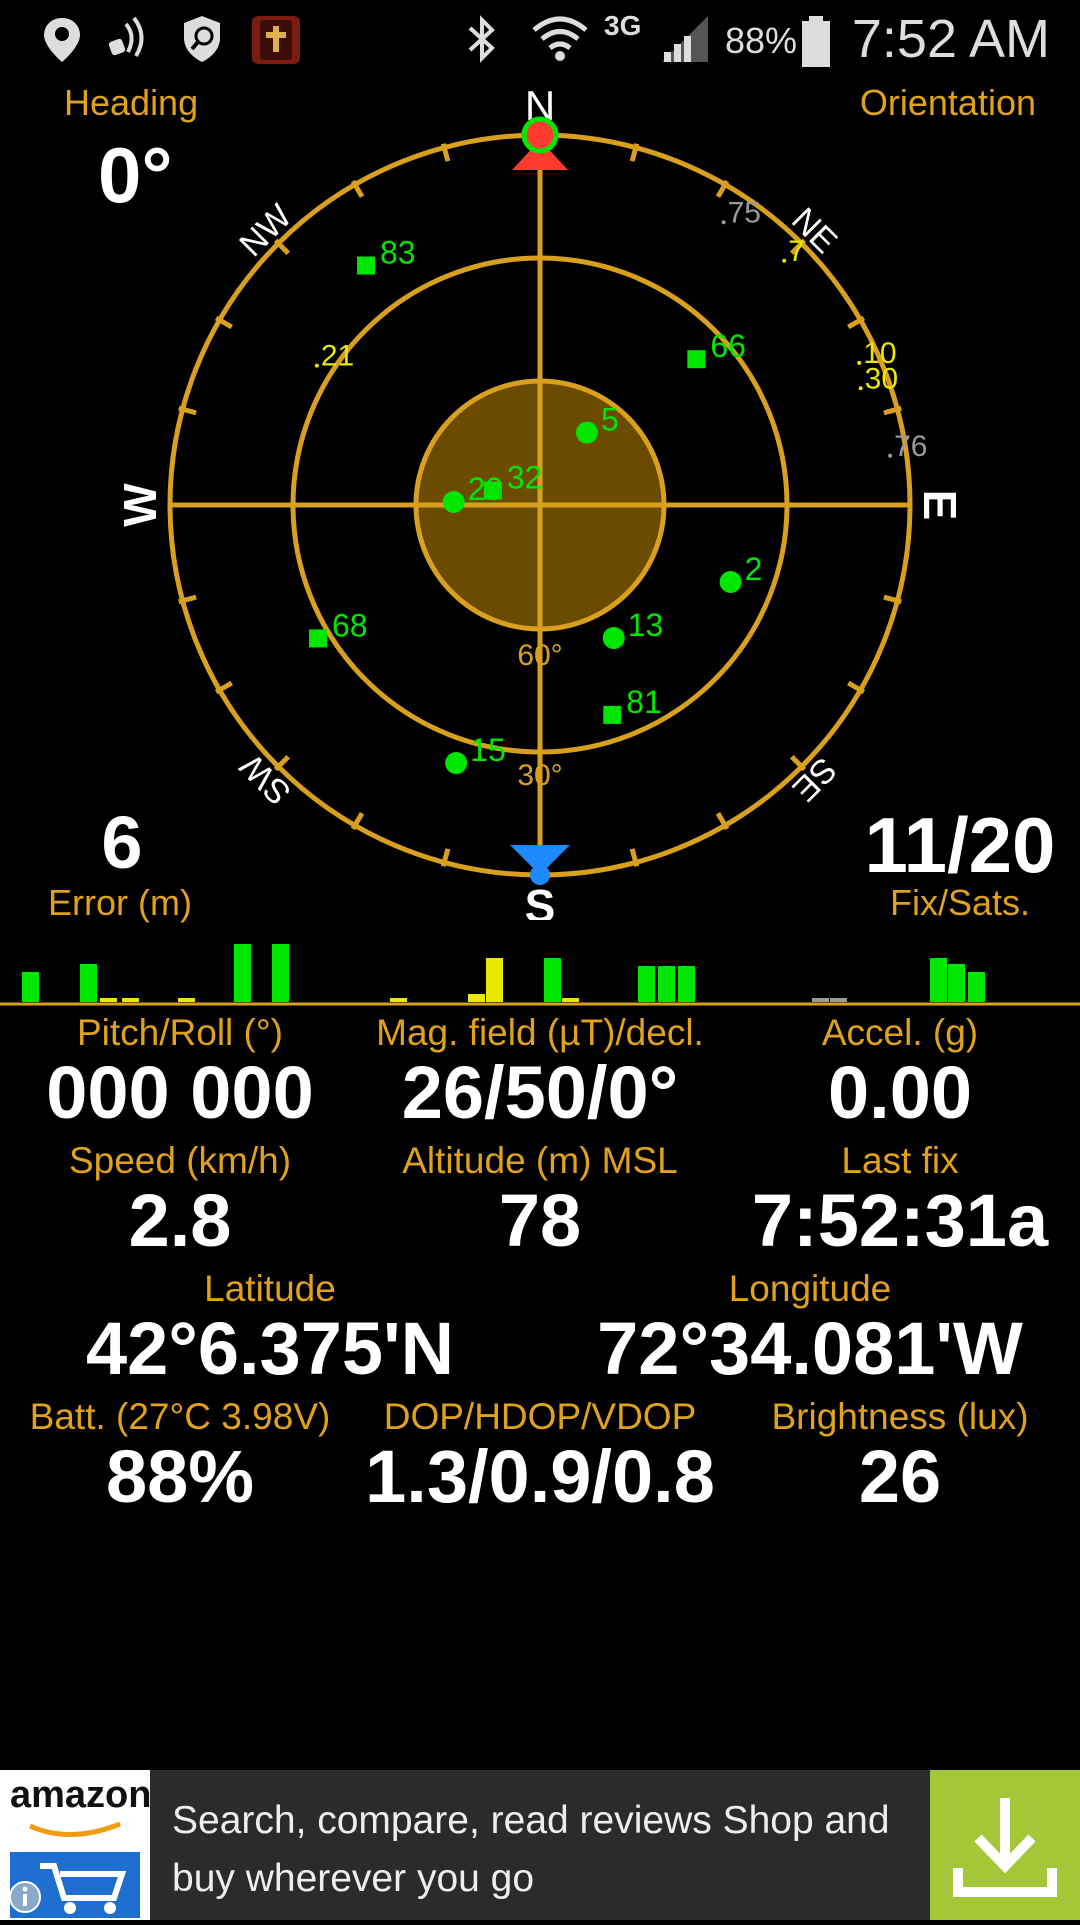 The height and width of the screenshot is (1925, 1080). What do you see at coordinates (180, 1220) in the screenshot?
I see `speed-value: 2.8` at bounding box center [180, 1220].